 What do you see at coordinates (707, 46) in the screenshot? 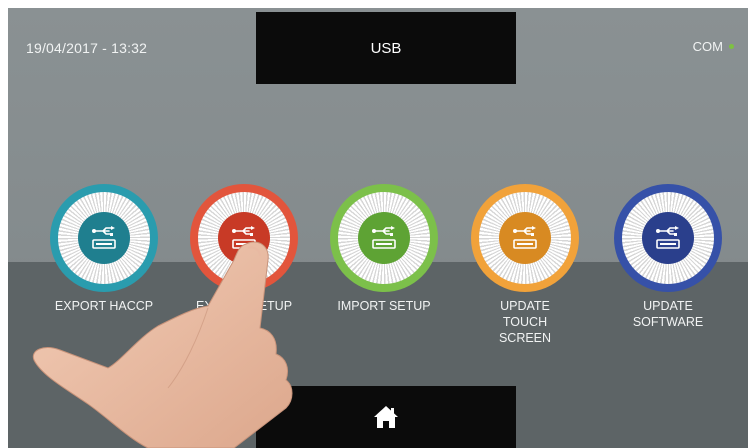
I see `com-label: COM` at bounding box center [707, 46].